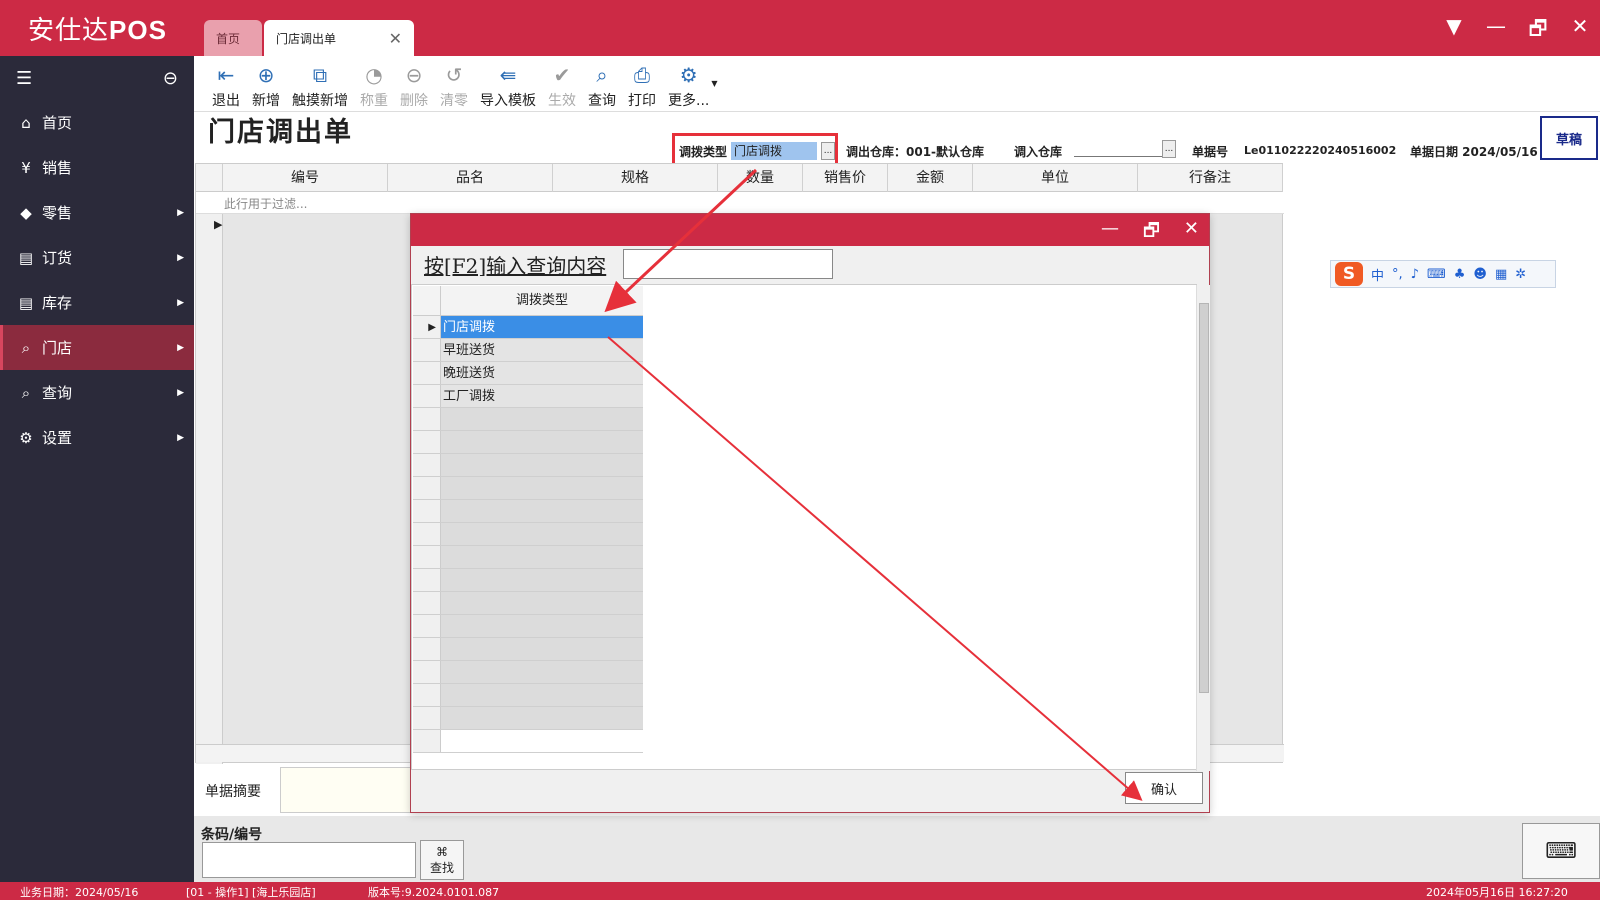  What do you see at coordinates (57, 393) in the screenshot?
I see `sidebar-item-label: 查询` at bounding box center [57, 393].